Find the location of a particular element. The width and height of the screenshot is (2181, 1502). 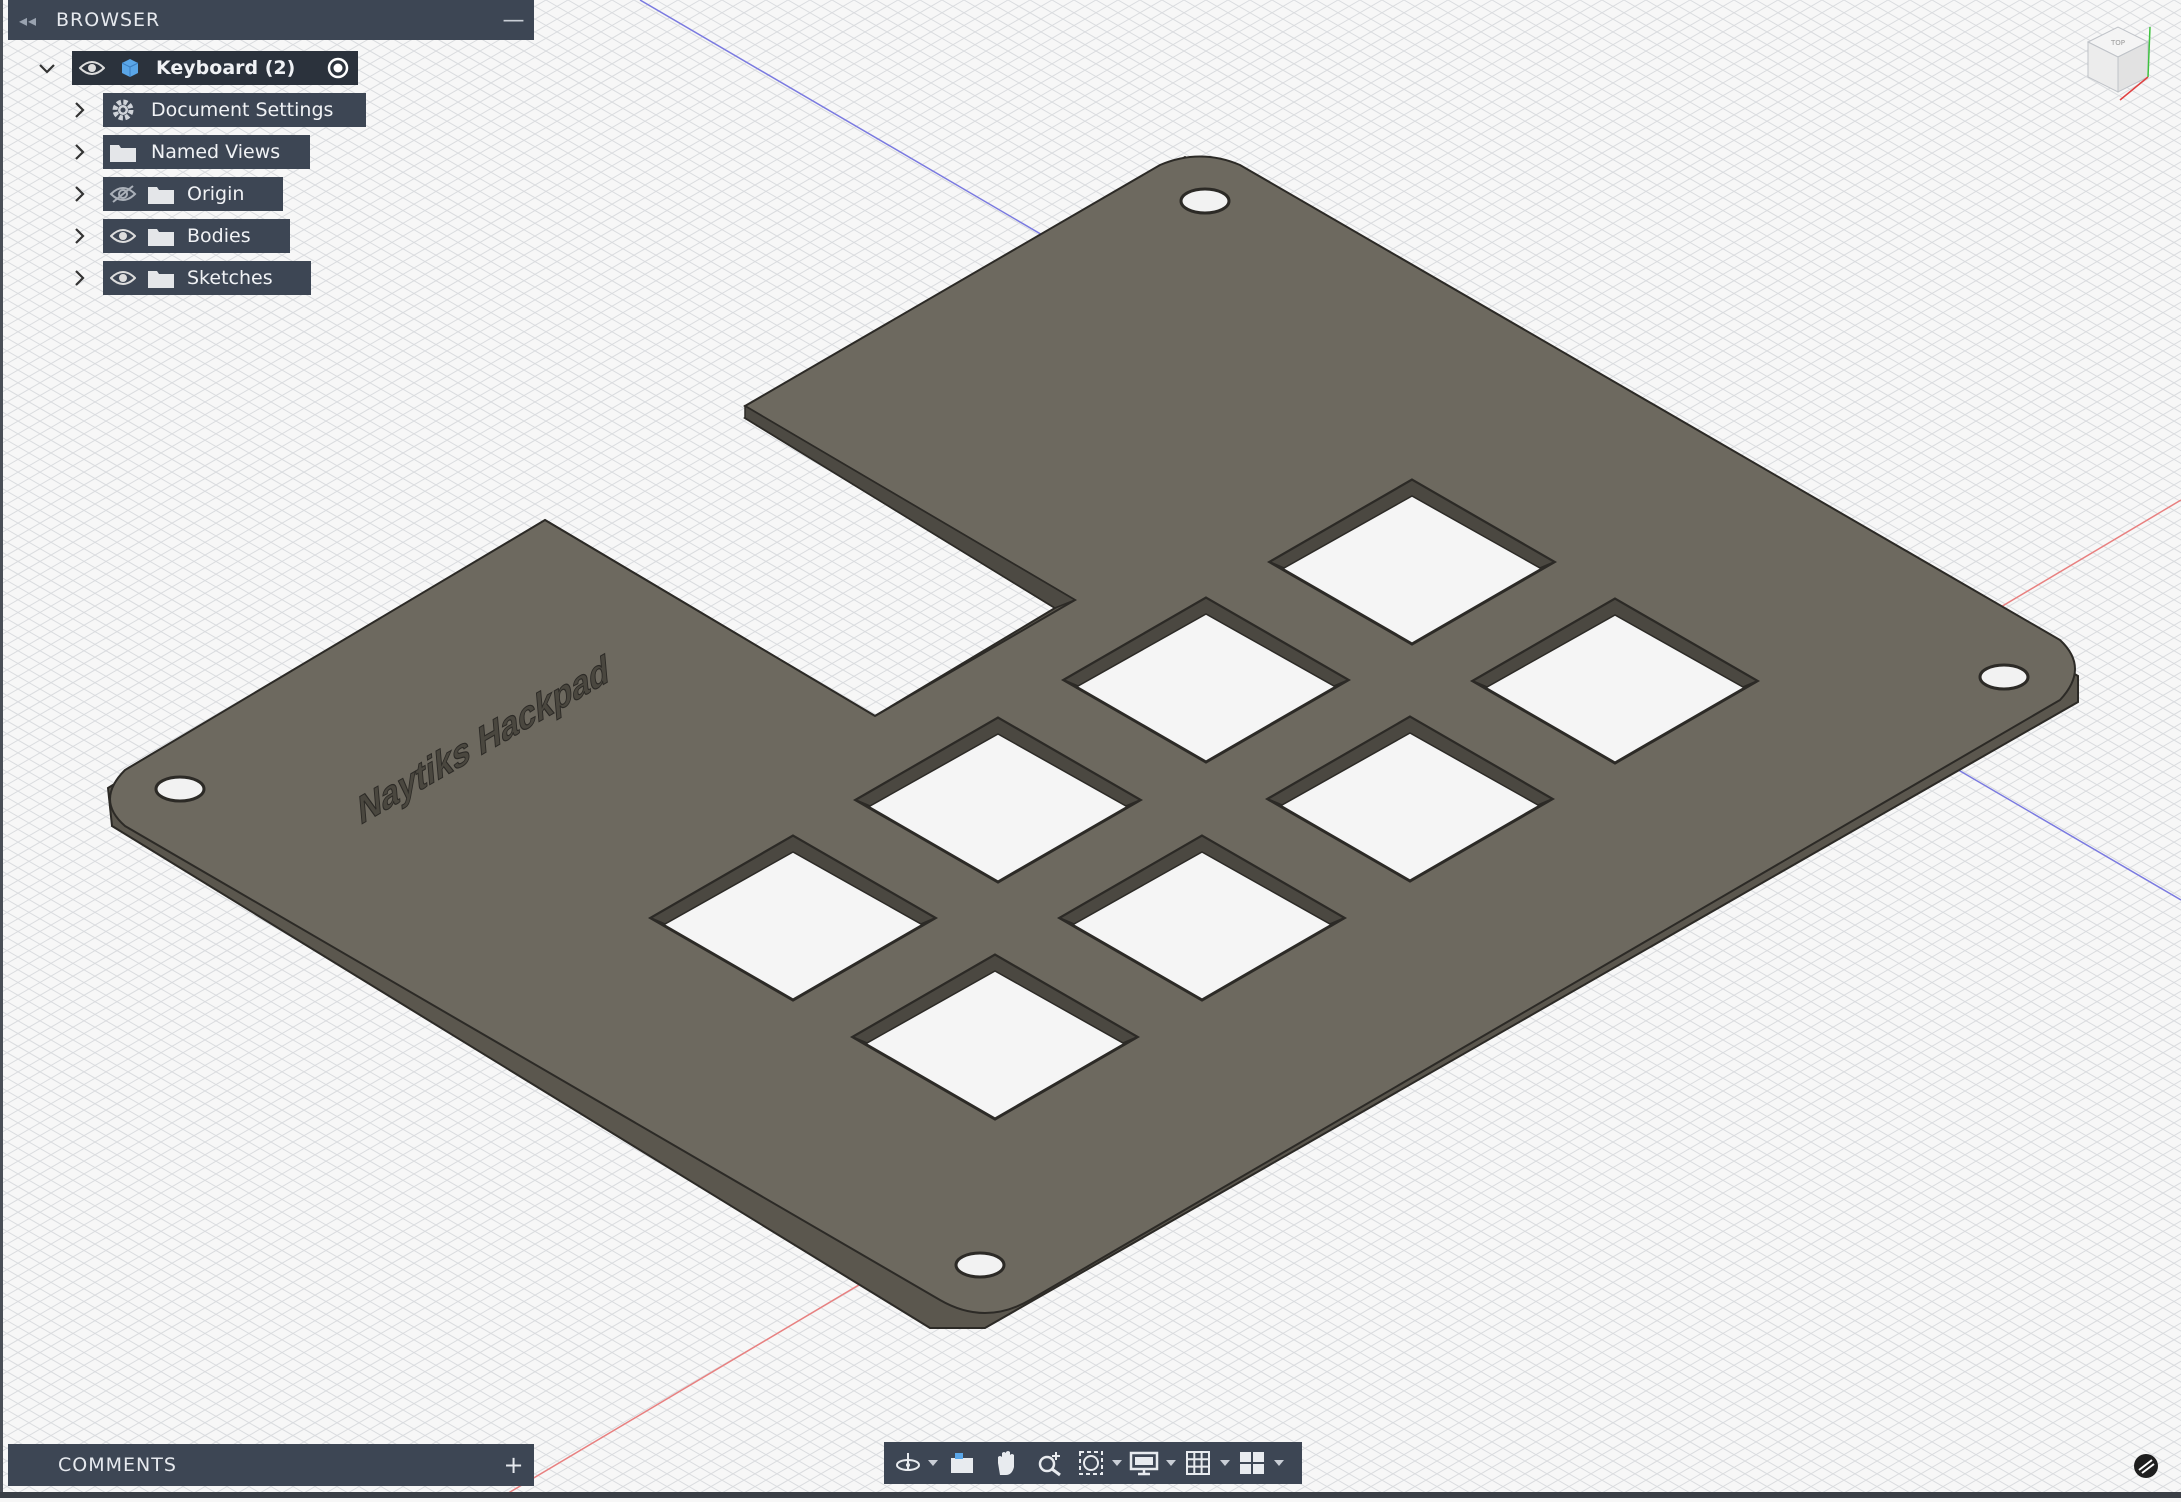

viewports-dropdown-icon is located at coordinates (1279, 1463).